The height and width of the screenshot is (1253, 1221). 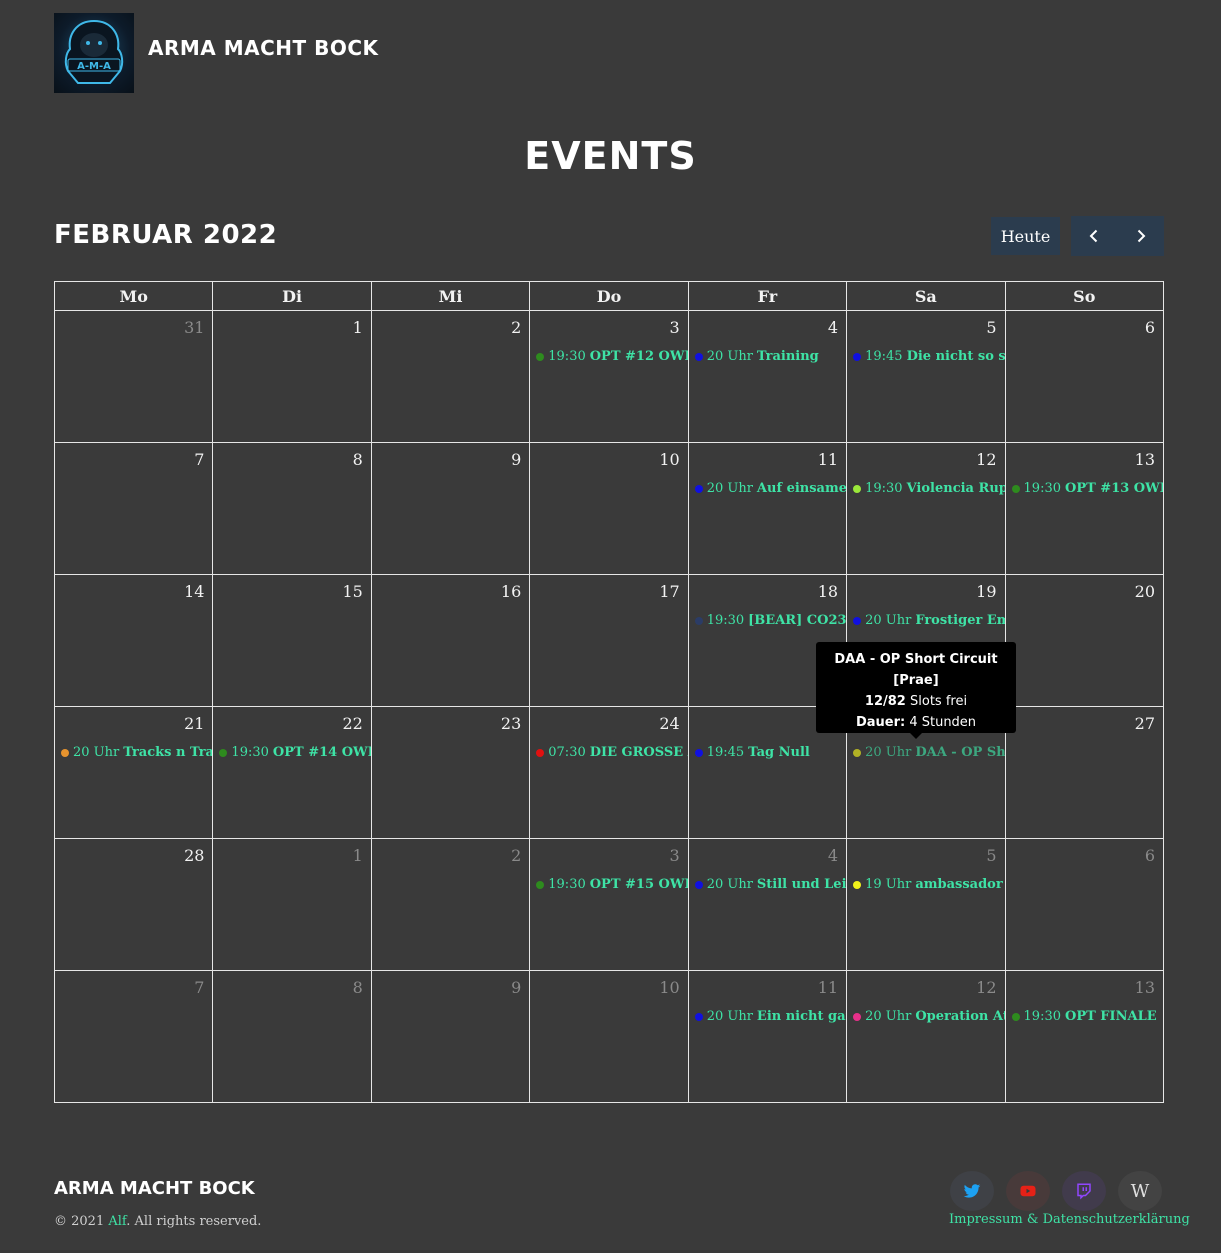 What do you see at coordinates (770, 356) in the screenshot?
I see `calendar-event: 20 Uhr Training` at bounding box center [770, 356].